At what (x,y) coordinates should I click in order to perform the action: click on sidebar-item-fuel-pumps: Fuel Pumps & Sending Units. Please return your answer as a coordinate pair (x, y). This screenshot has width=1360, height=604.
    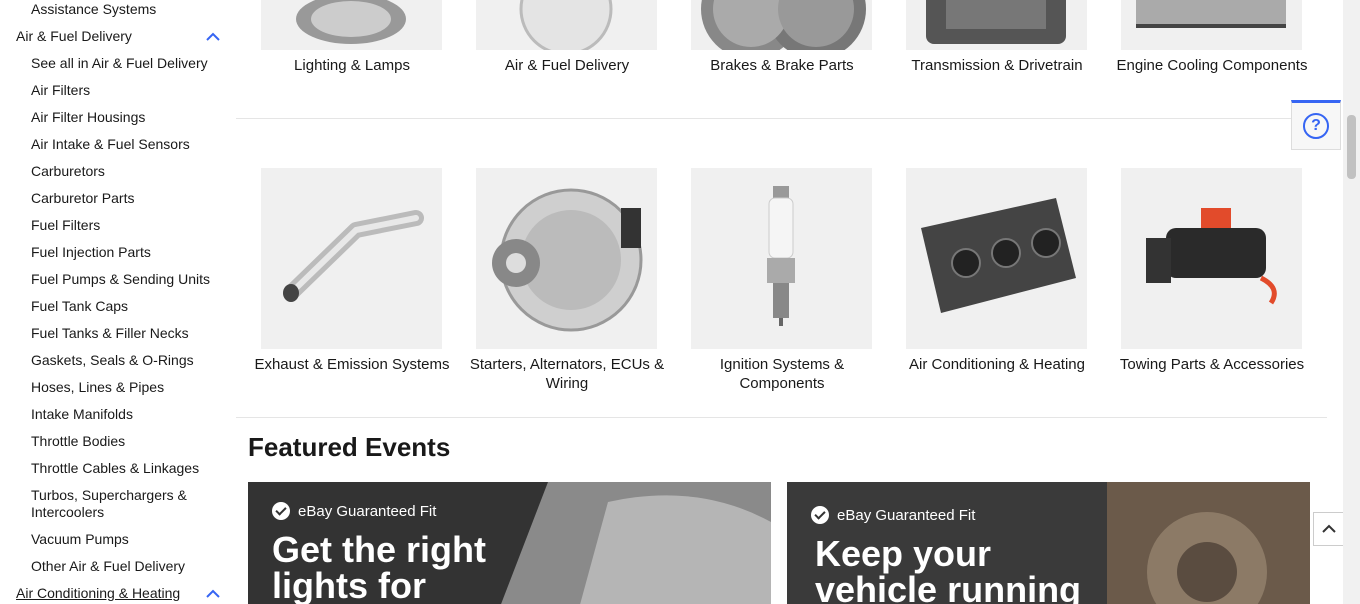
    Looking at the image, I should click on (126, 279).